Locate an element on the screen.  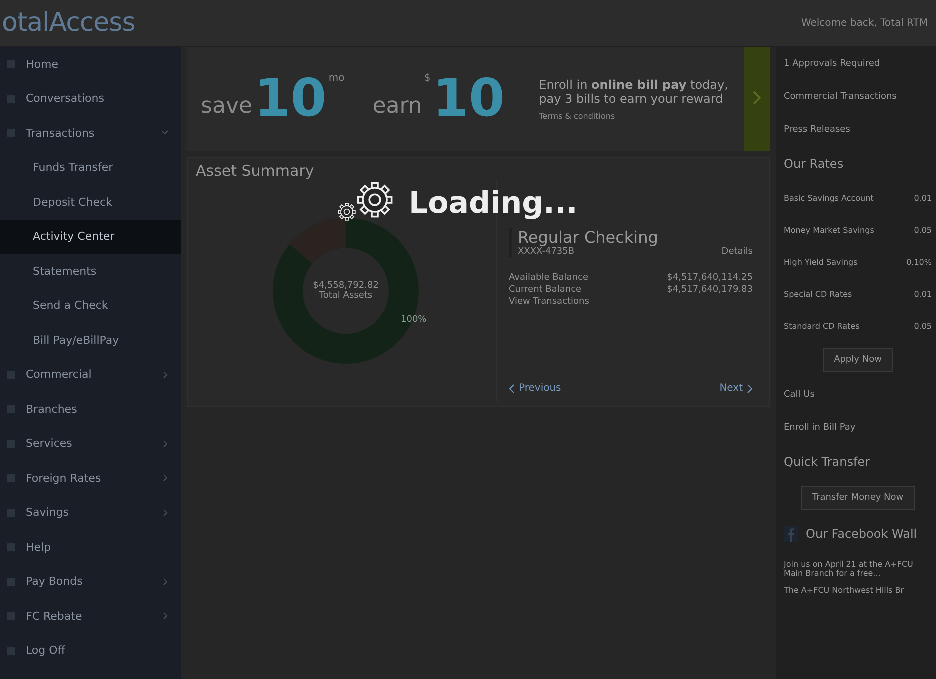
facebook-post: The A+FCU Northwest Hills Br is located at coordinates (845, 590).